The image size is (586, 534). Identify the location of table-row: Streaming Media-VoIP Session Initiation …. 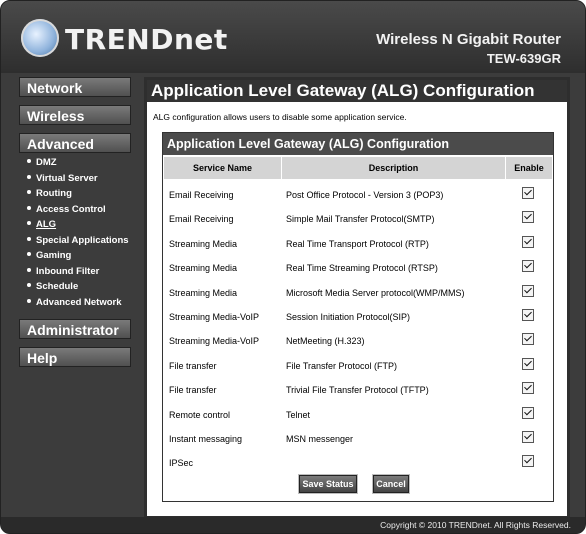
(358, 317).